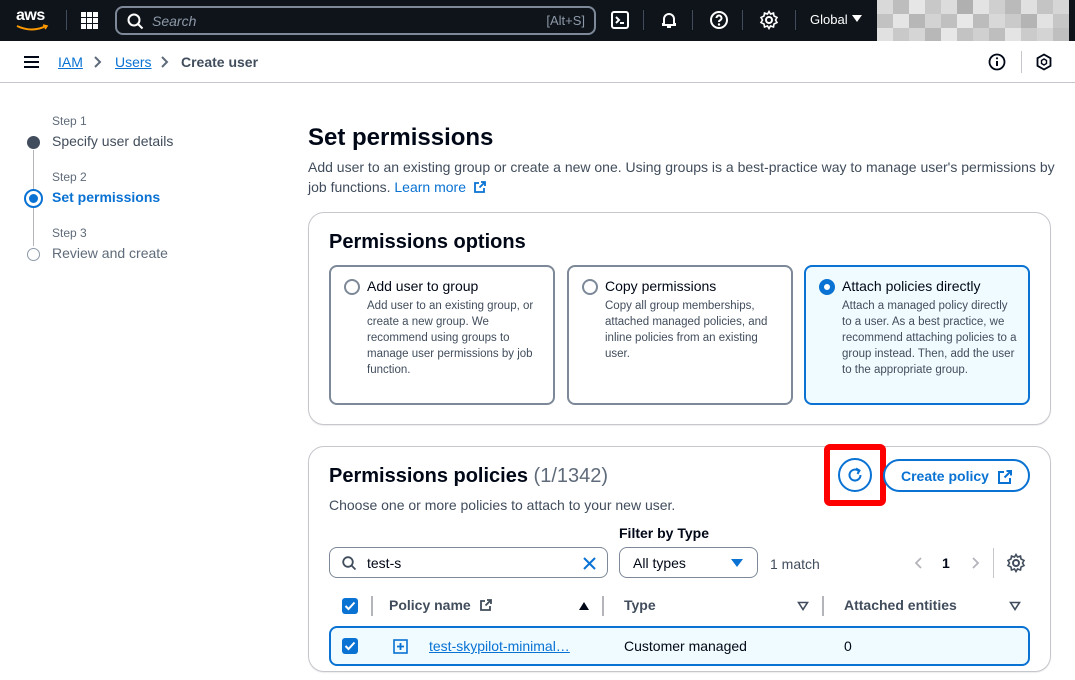 This screenshot has width=1075, height=680. Describe the element at coordinates (112, 141) in the screenshot. I see `step-1-label: Specify user details` at that location.